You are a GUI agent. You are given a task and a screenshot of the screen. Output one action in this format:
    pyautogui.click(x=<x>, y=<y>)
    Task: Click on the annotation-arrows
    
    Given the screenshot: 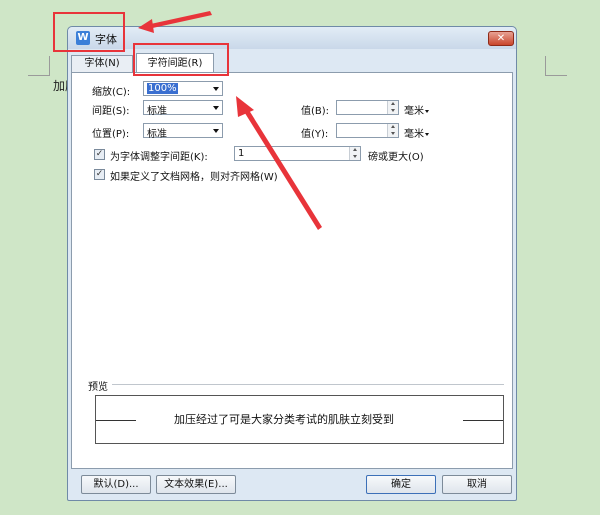 What is the action you would take?
    pyautogui.click(x=230, y=120)
    